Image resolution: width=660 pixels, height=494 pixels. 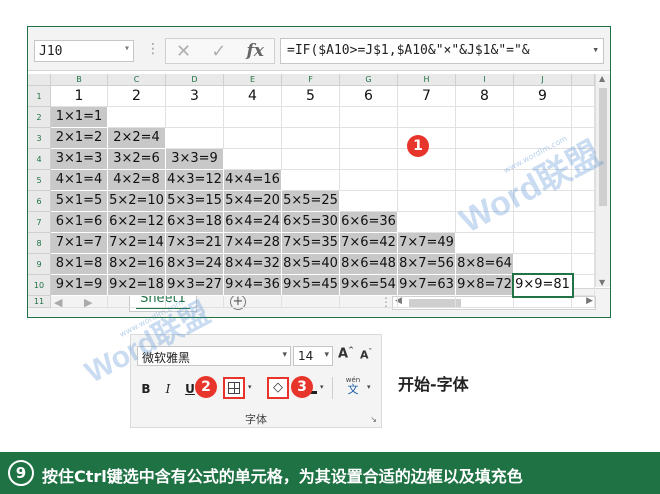 I want to click on column-header, so click(x=583, y=80).